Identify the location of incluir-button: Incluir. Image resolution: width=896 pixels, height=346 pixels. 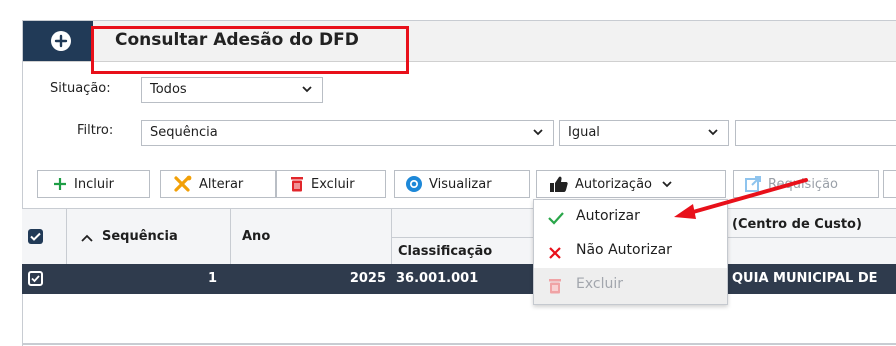
(93, 184).